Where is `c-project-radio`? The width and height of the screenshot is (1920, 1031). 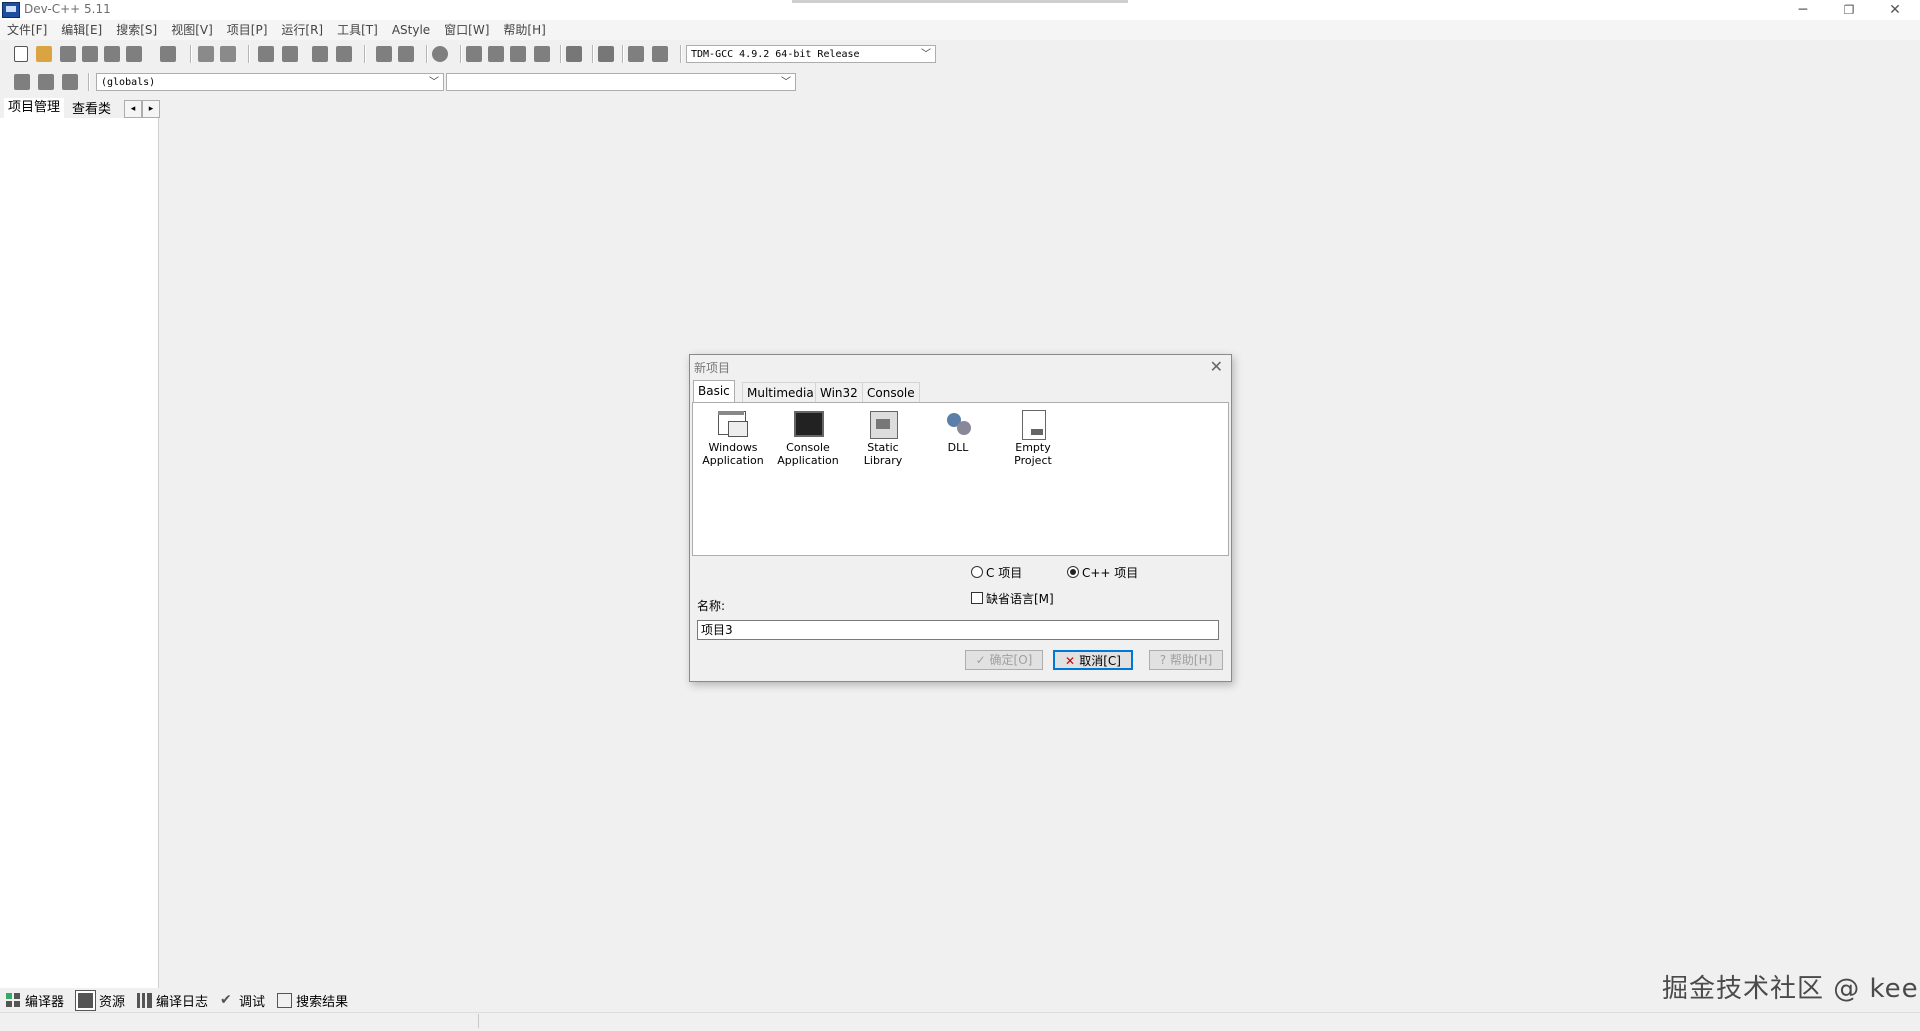 c-project-radio is located at coordinates (977, 572).